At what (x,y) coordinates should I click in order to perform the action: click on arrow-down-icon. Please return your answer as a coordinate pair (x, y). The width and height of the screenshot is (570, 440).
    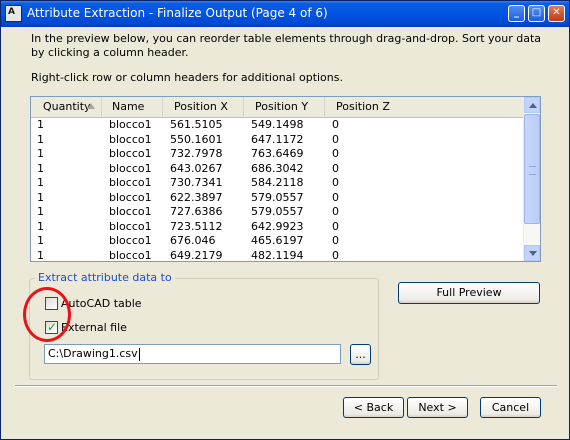
    Looking at the image, I should click on (533, 253).